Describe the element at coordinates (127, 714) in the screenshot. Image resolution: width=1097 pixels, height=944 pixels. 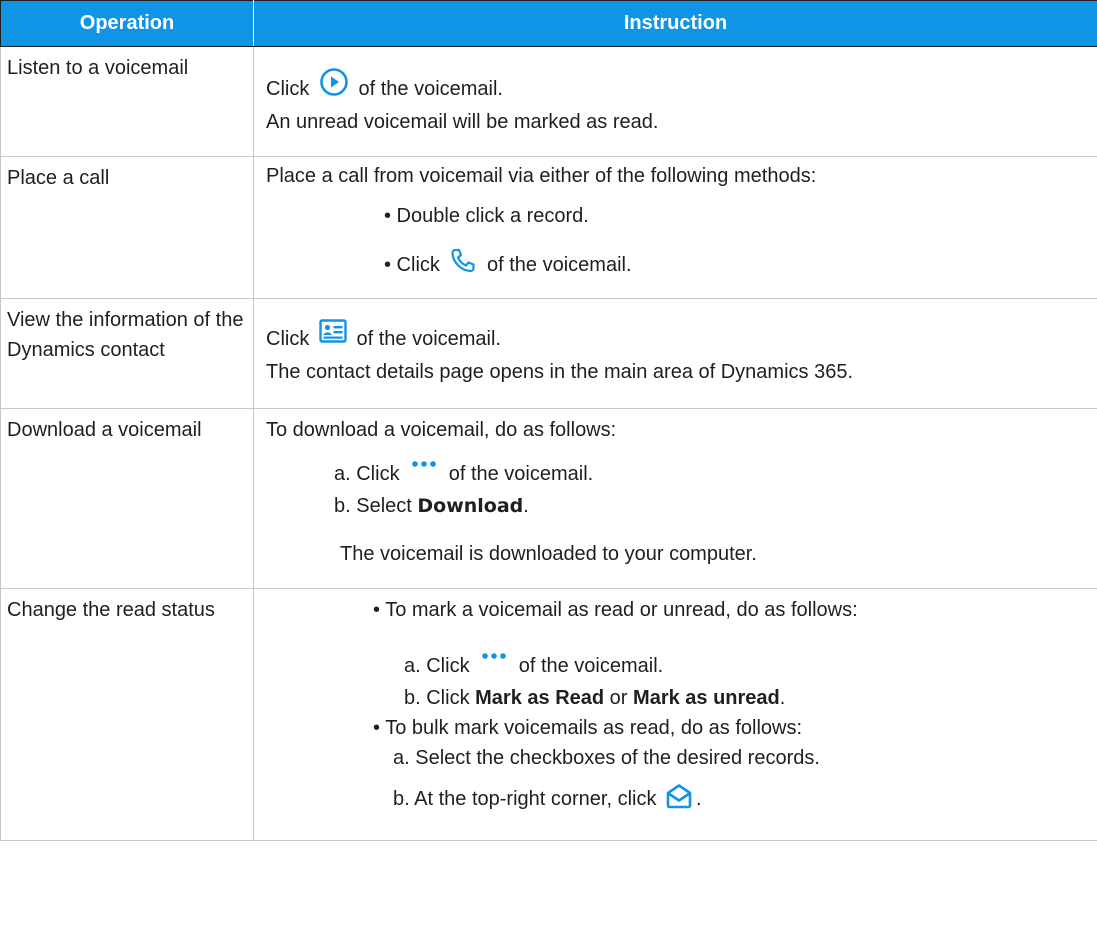
I see `operation-cell: Change the read status` at that location.